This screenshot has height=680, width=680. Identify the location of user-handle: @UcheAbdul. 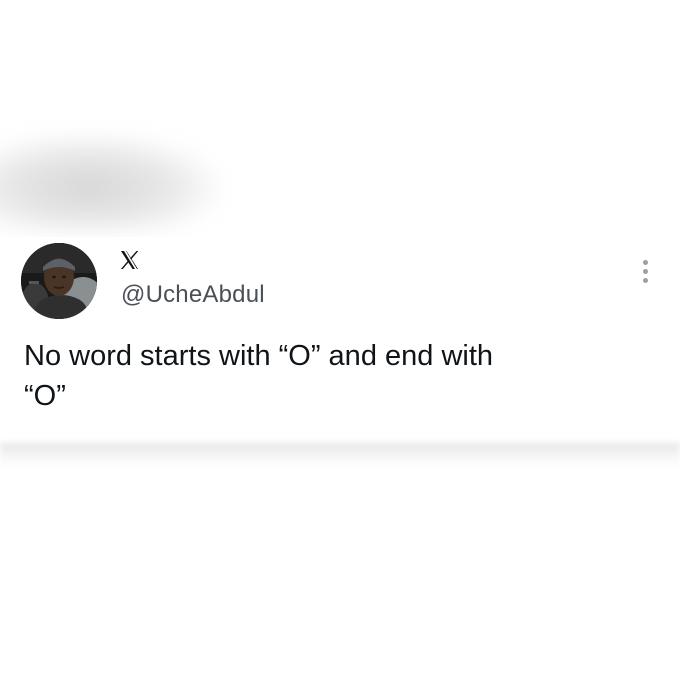
(193, 295).